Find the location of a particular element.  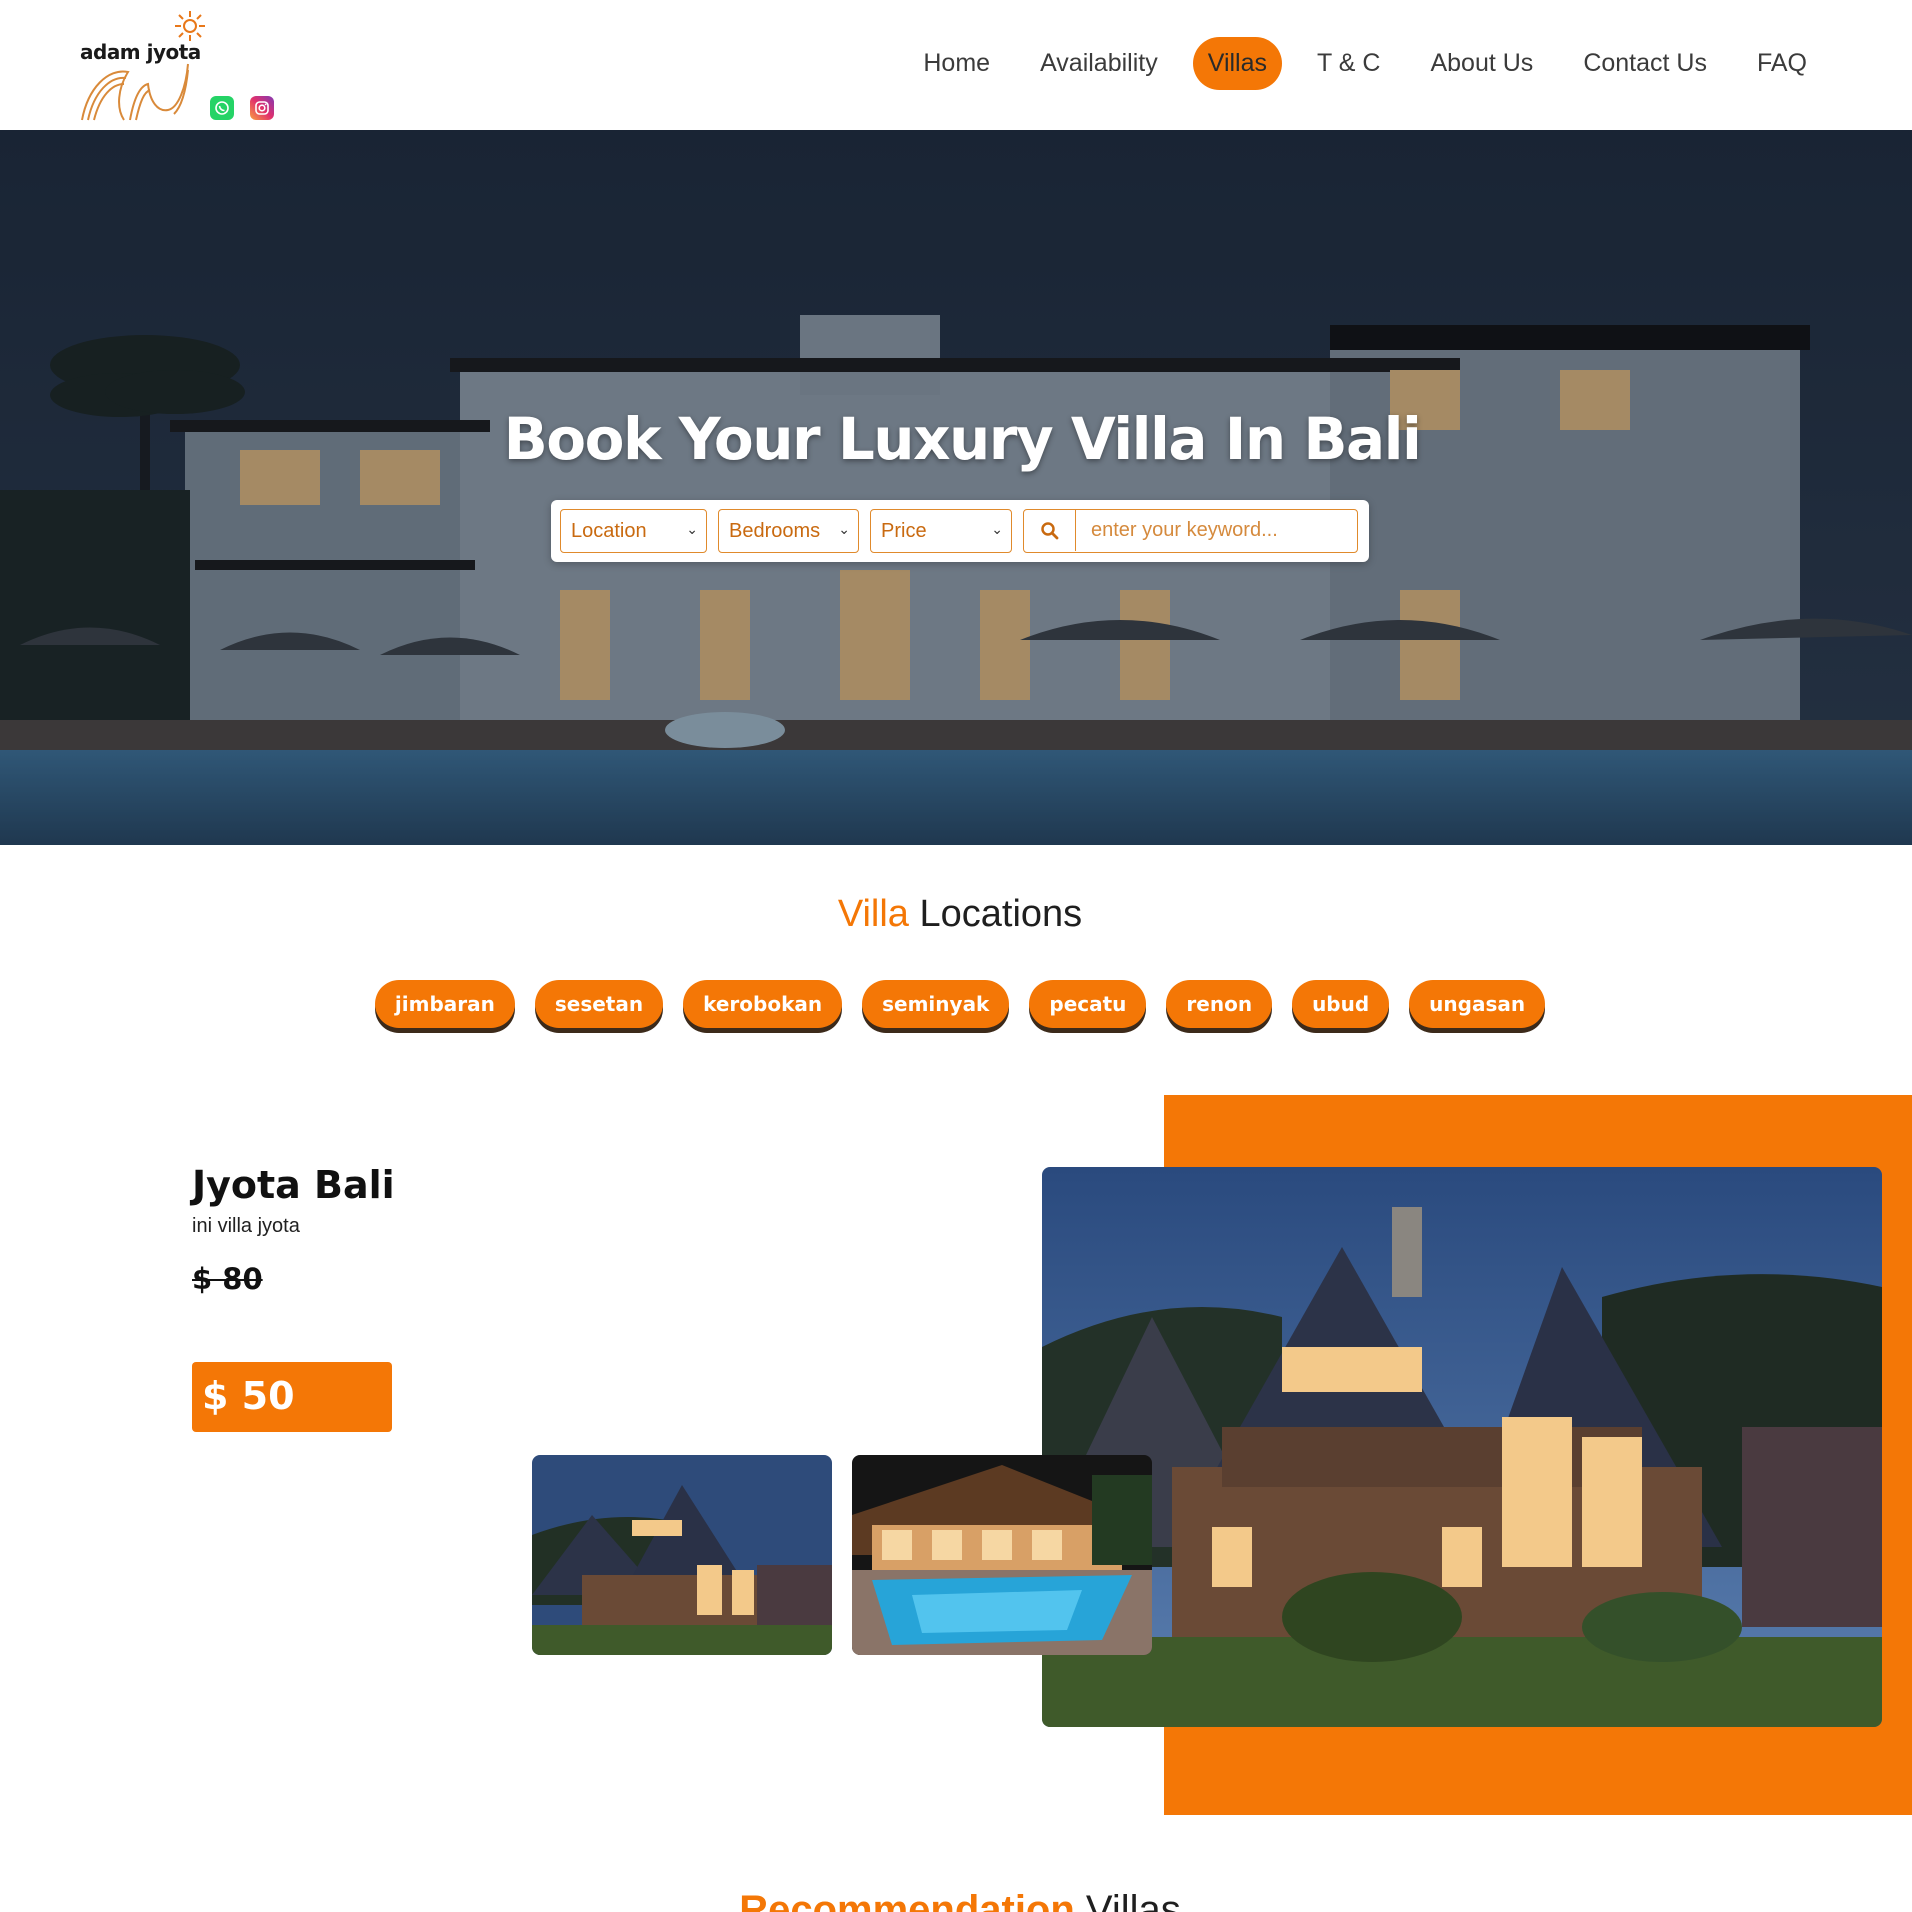

location-chip-ubud: ubud is located at coordinates (1341, 1004).